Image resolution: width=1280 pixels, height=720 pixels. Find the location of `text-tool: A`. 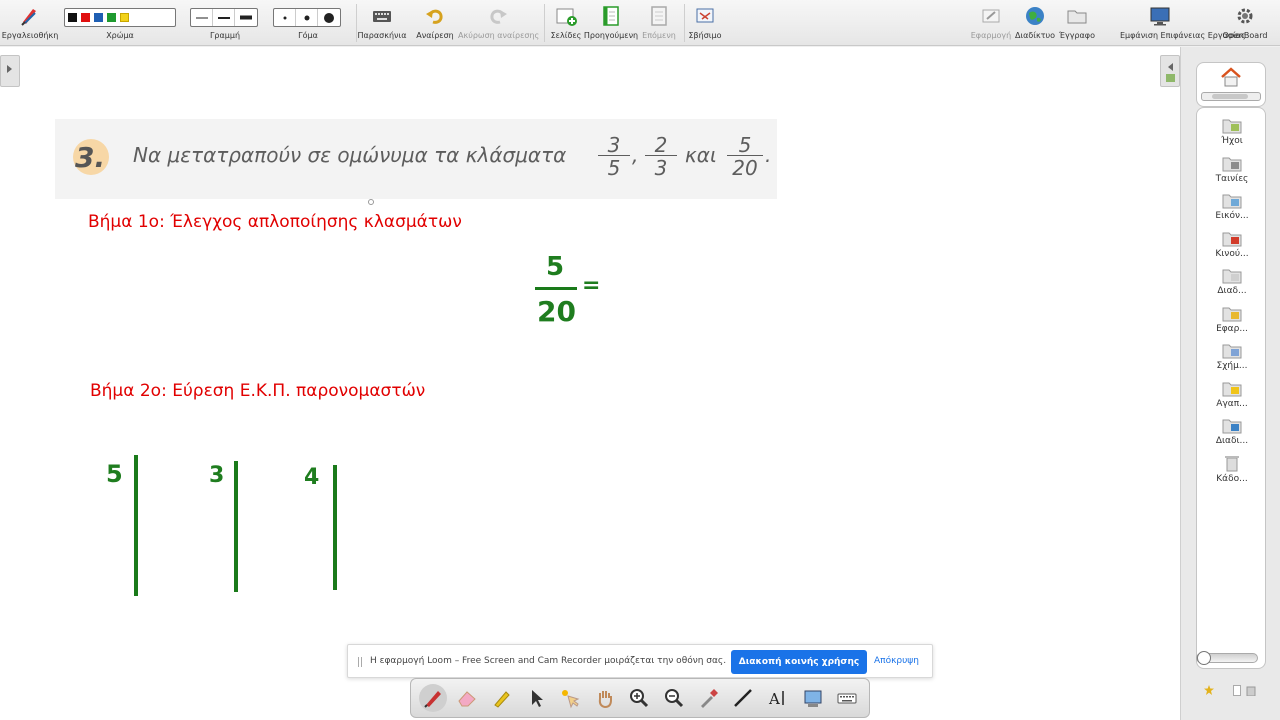

text-tool: A is located at coordinates (778, 698).